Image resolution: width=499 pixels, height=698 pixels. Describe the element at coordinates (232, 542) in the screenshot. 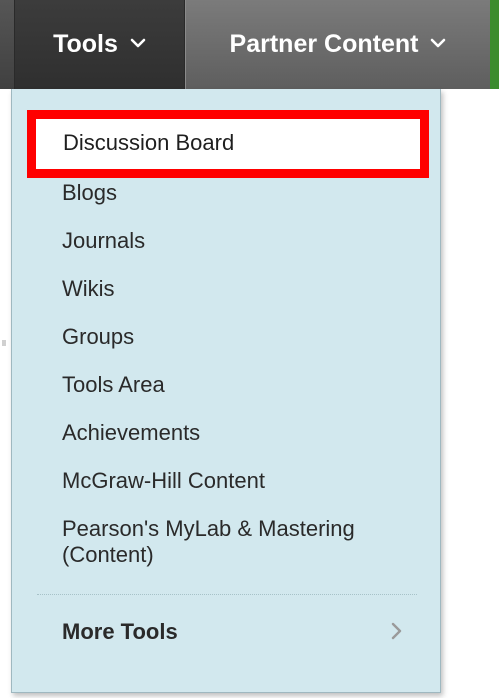

I see `menu-item-pearson-mylab: Pearson's MyLab & Mastering (Content)` at that location.